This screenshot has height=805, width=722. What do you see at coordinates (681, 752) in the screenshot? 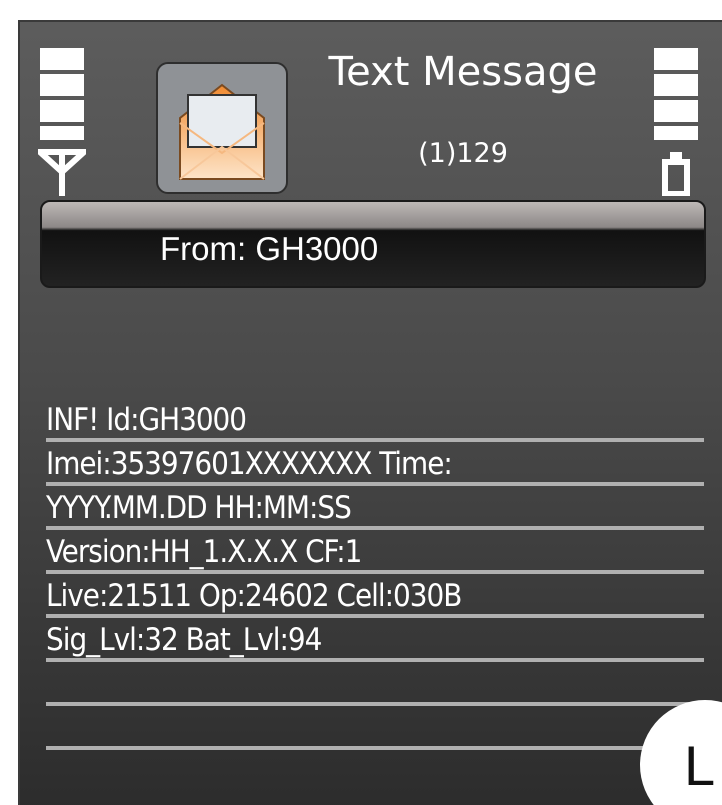
I see `corner-badge: L` at bounding box center [681, 752].